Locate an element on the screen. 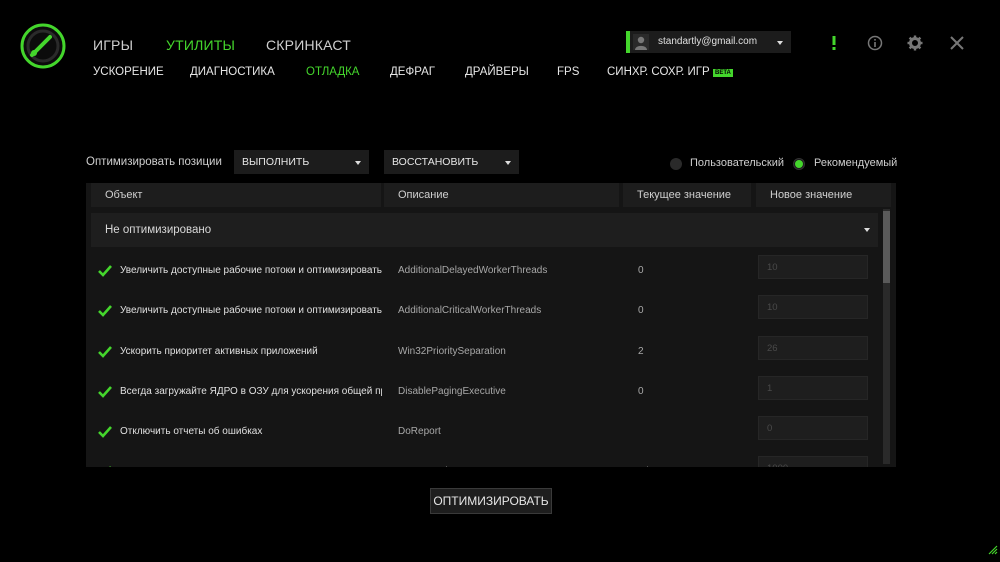 Image resolution: width=1000 pixels, height=562 pixels. account-email: standartly@gmail.com is located at coordinates (708, 41).